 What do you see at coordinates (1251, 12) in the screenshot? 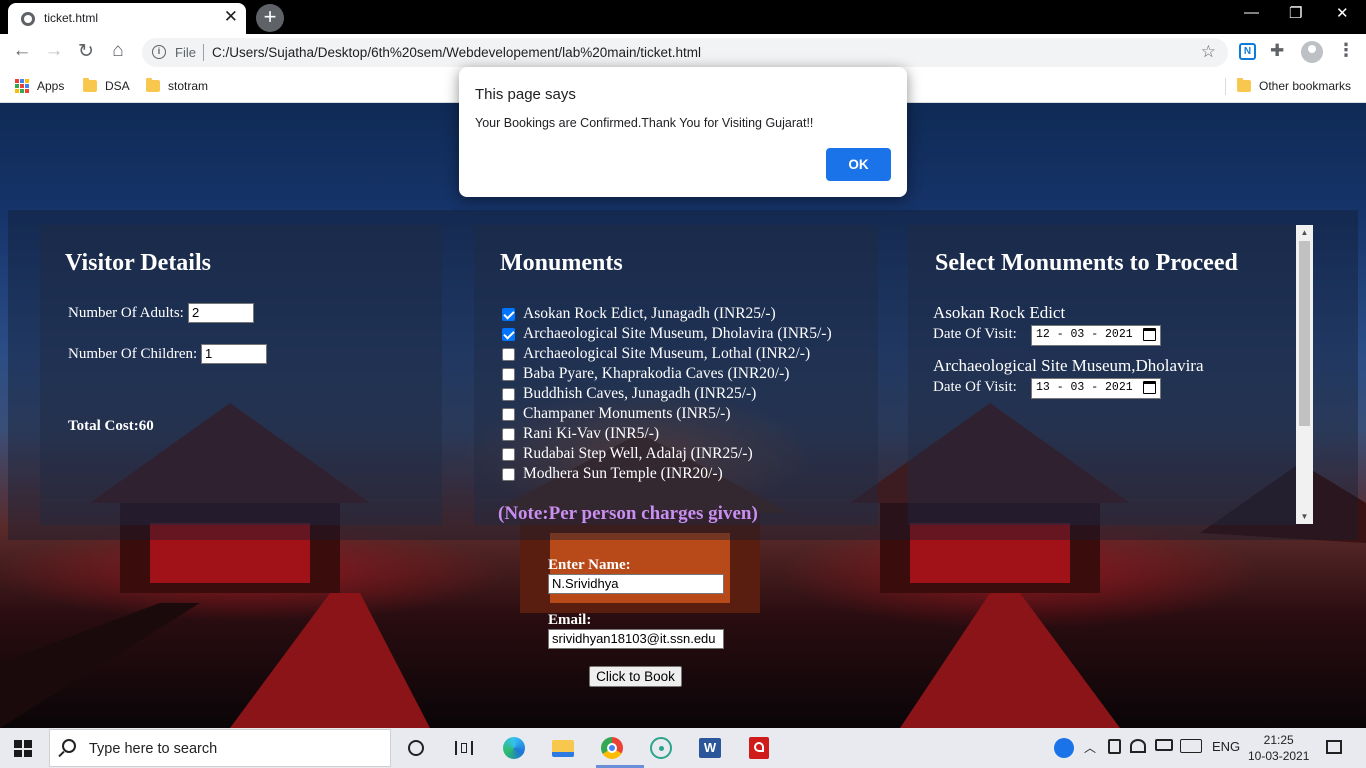
I see `minimize-button: —` at bounding box center [1251, 12].